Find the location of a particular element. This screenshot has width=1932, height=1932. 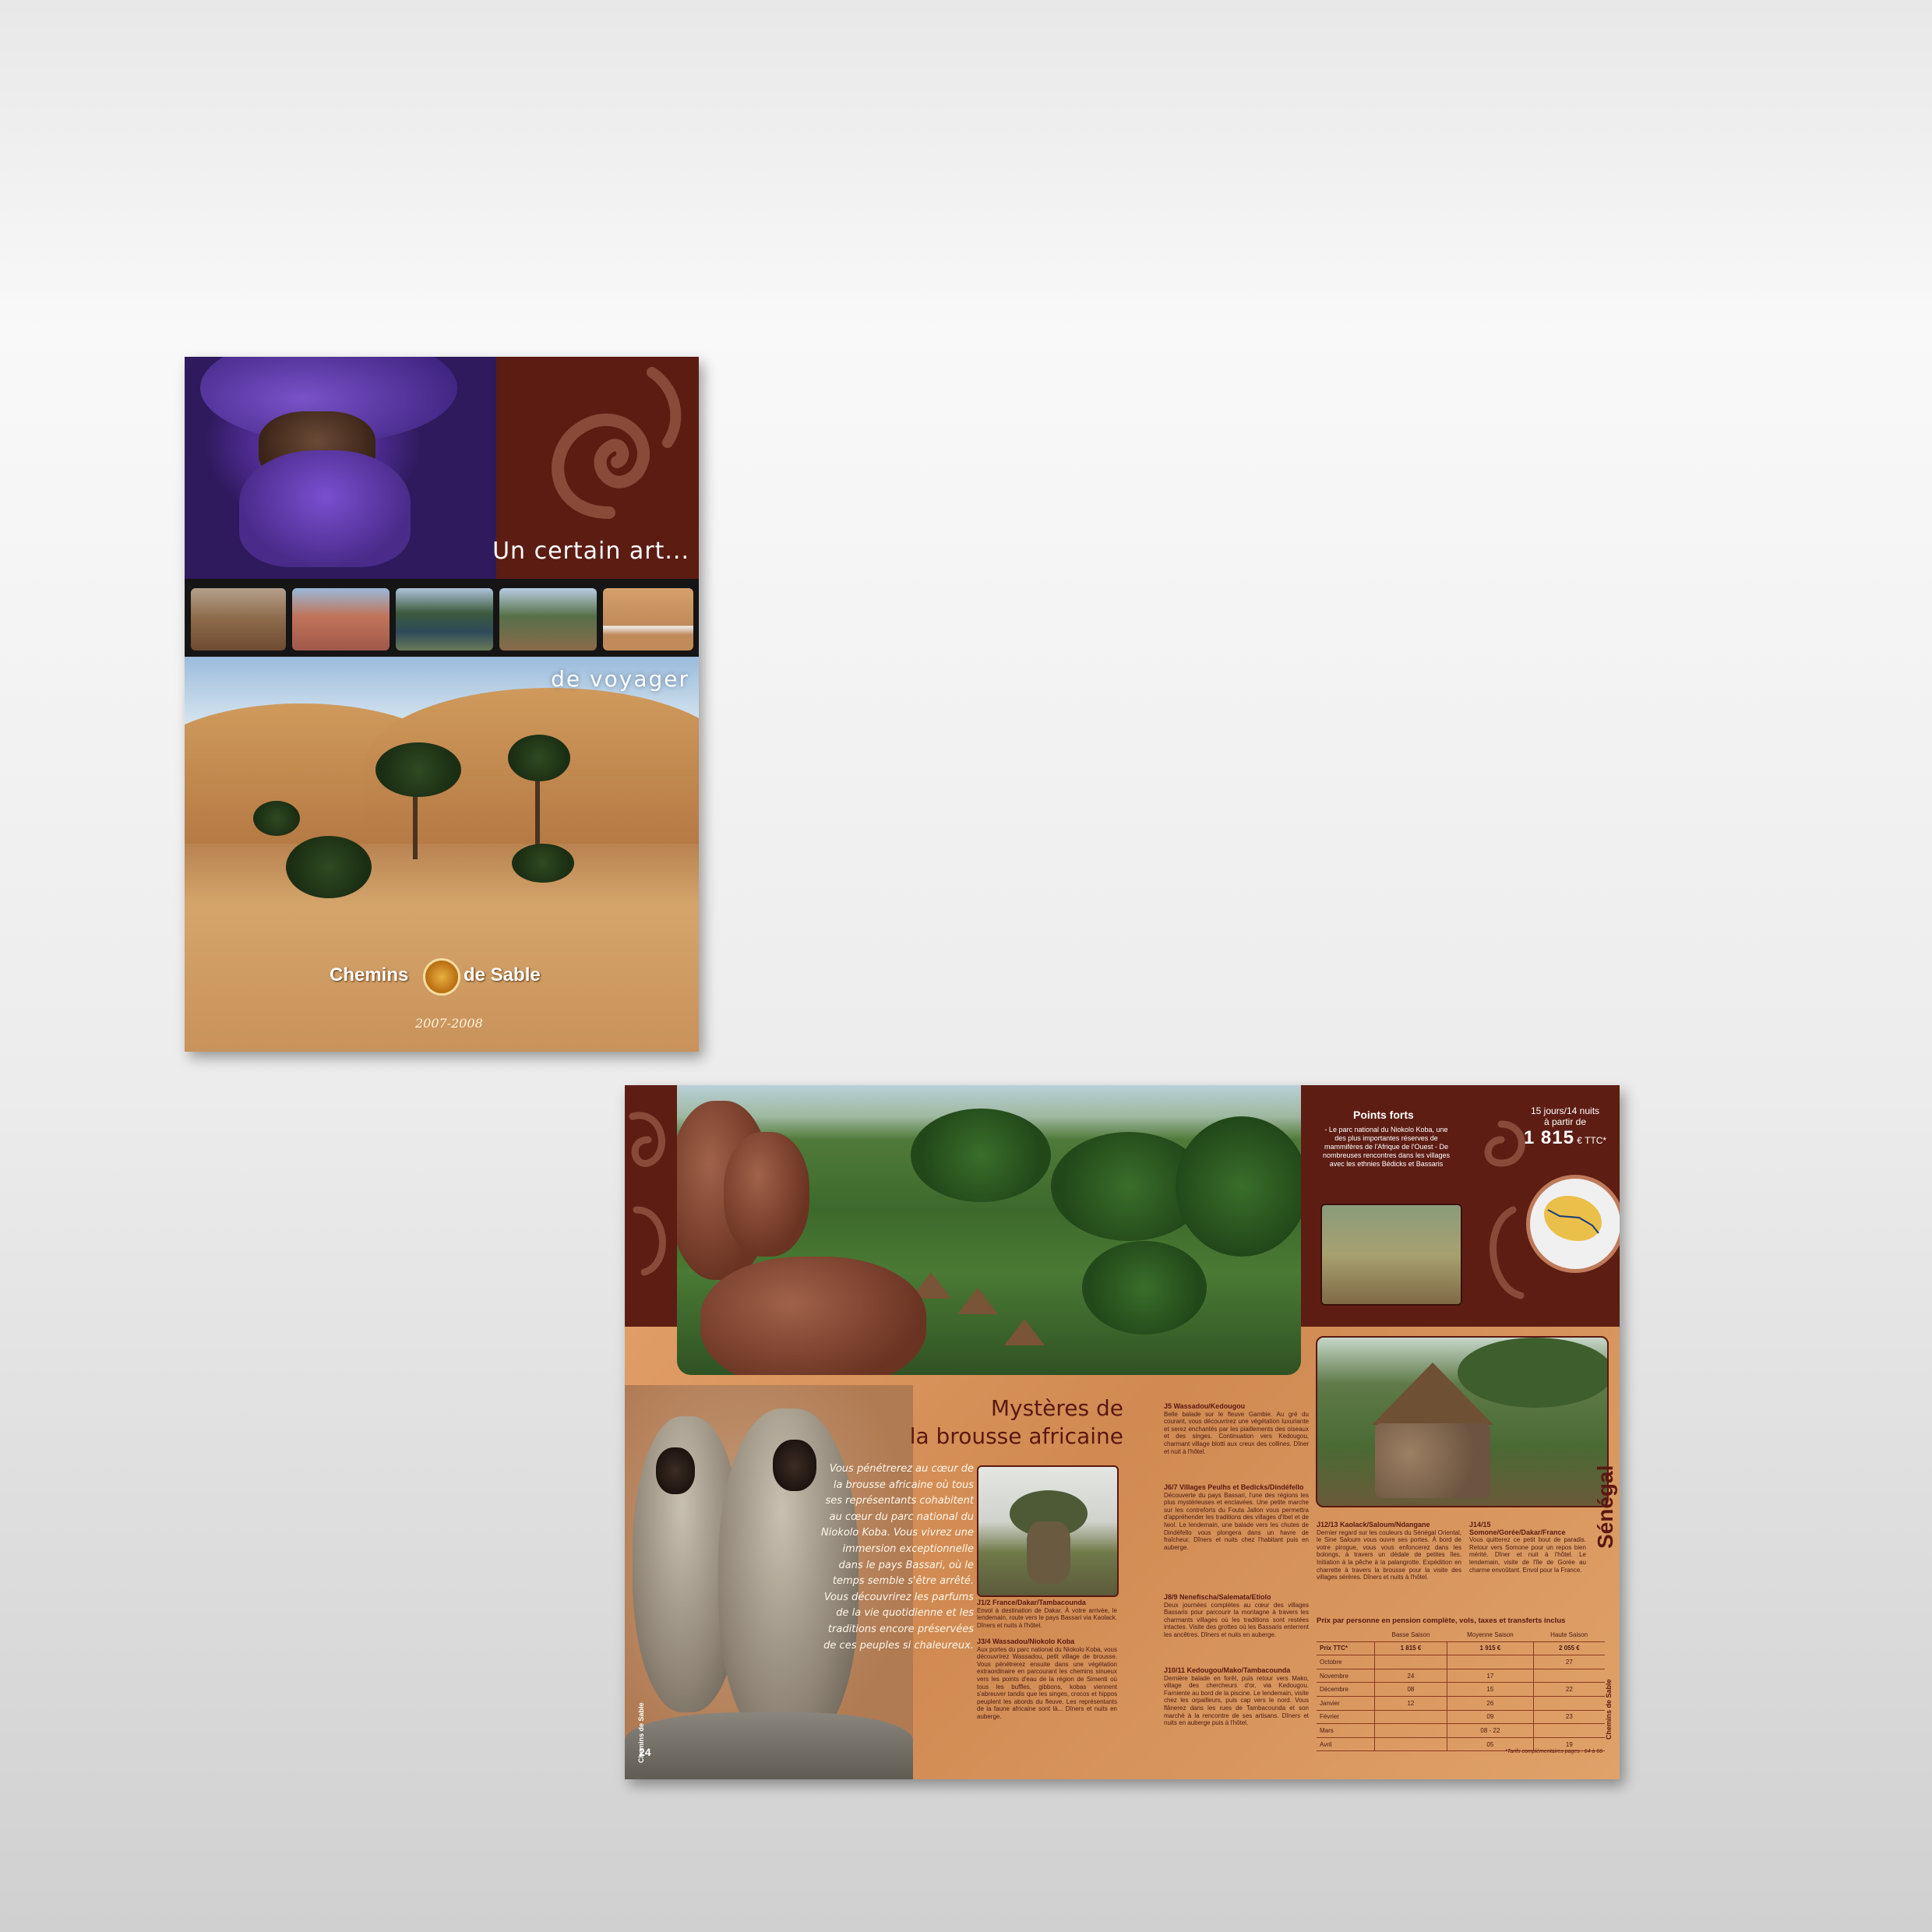

strip-photo-village is located at coordinates (239, 619).